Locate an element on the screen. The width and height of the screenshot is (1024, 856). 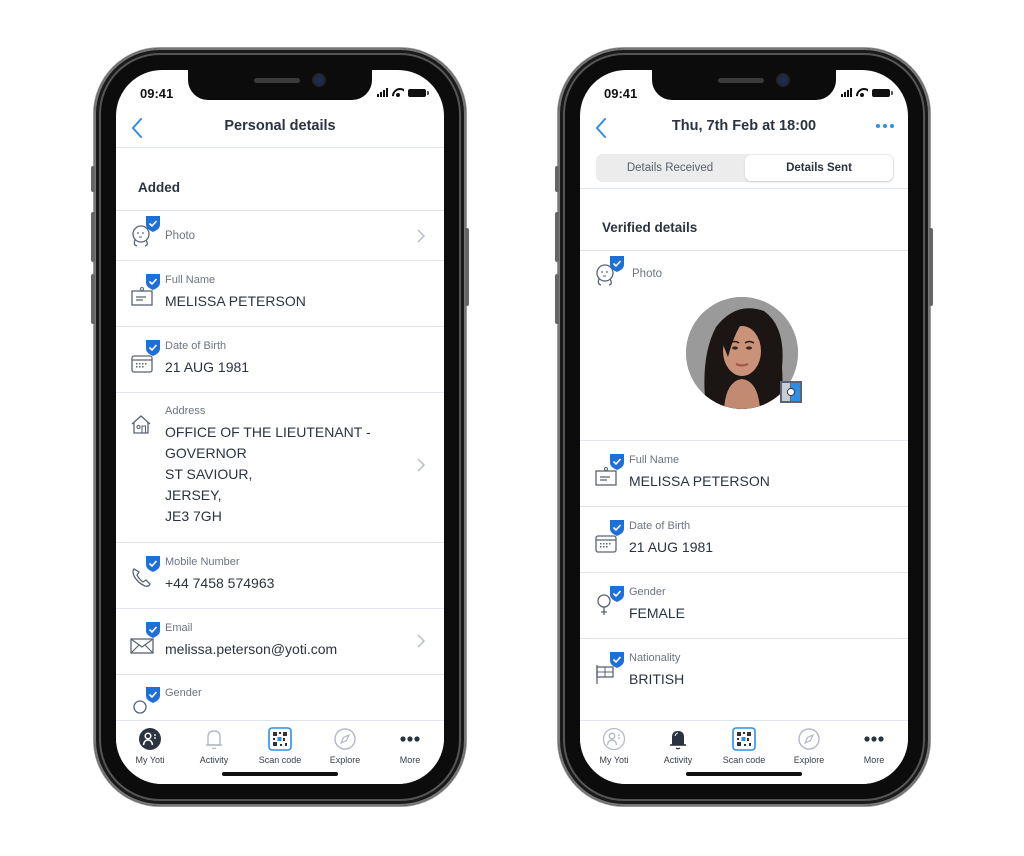
house-icon is located at coordinates (141, 424).